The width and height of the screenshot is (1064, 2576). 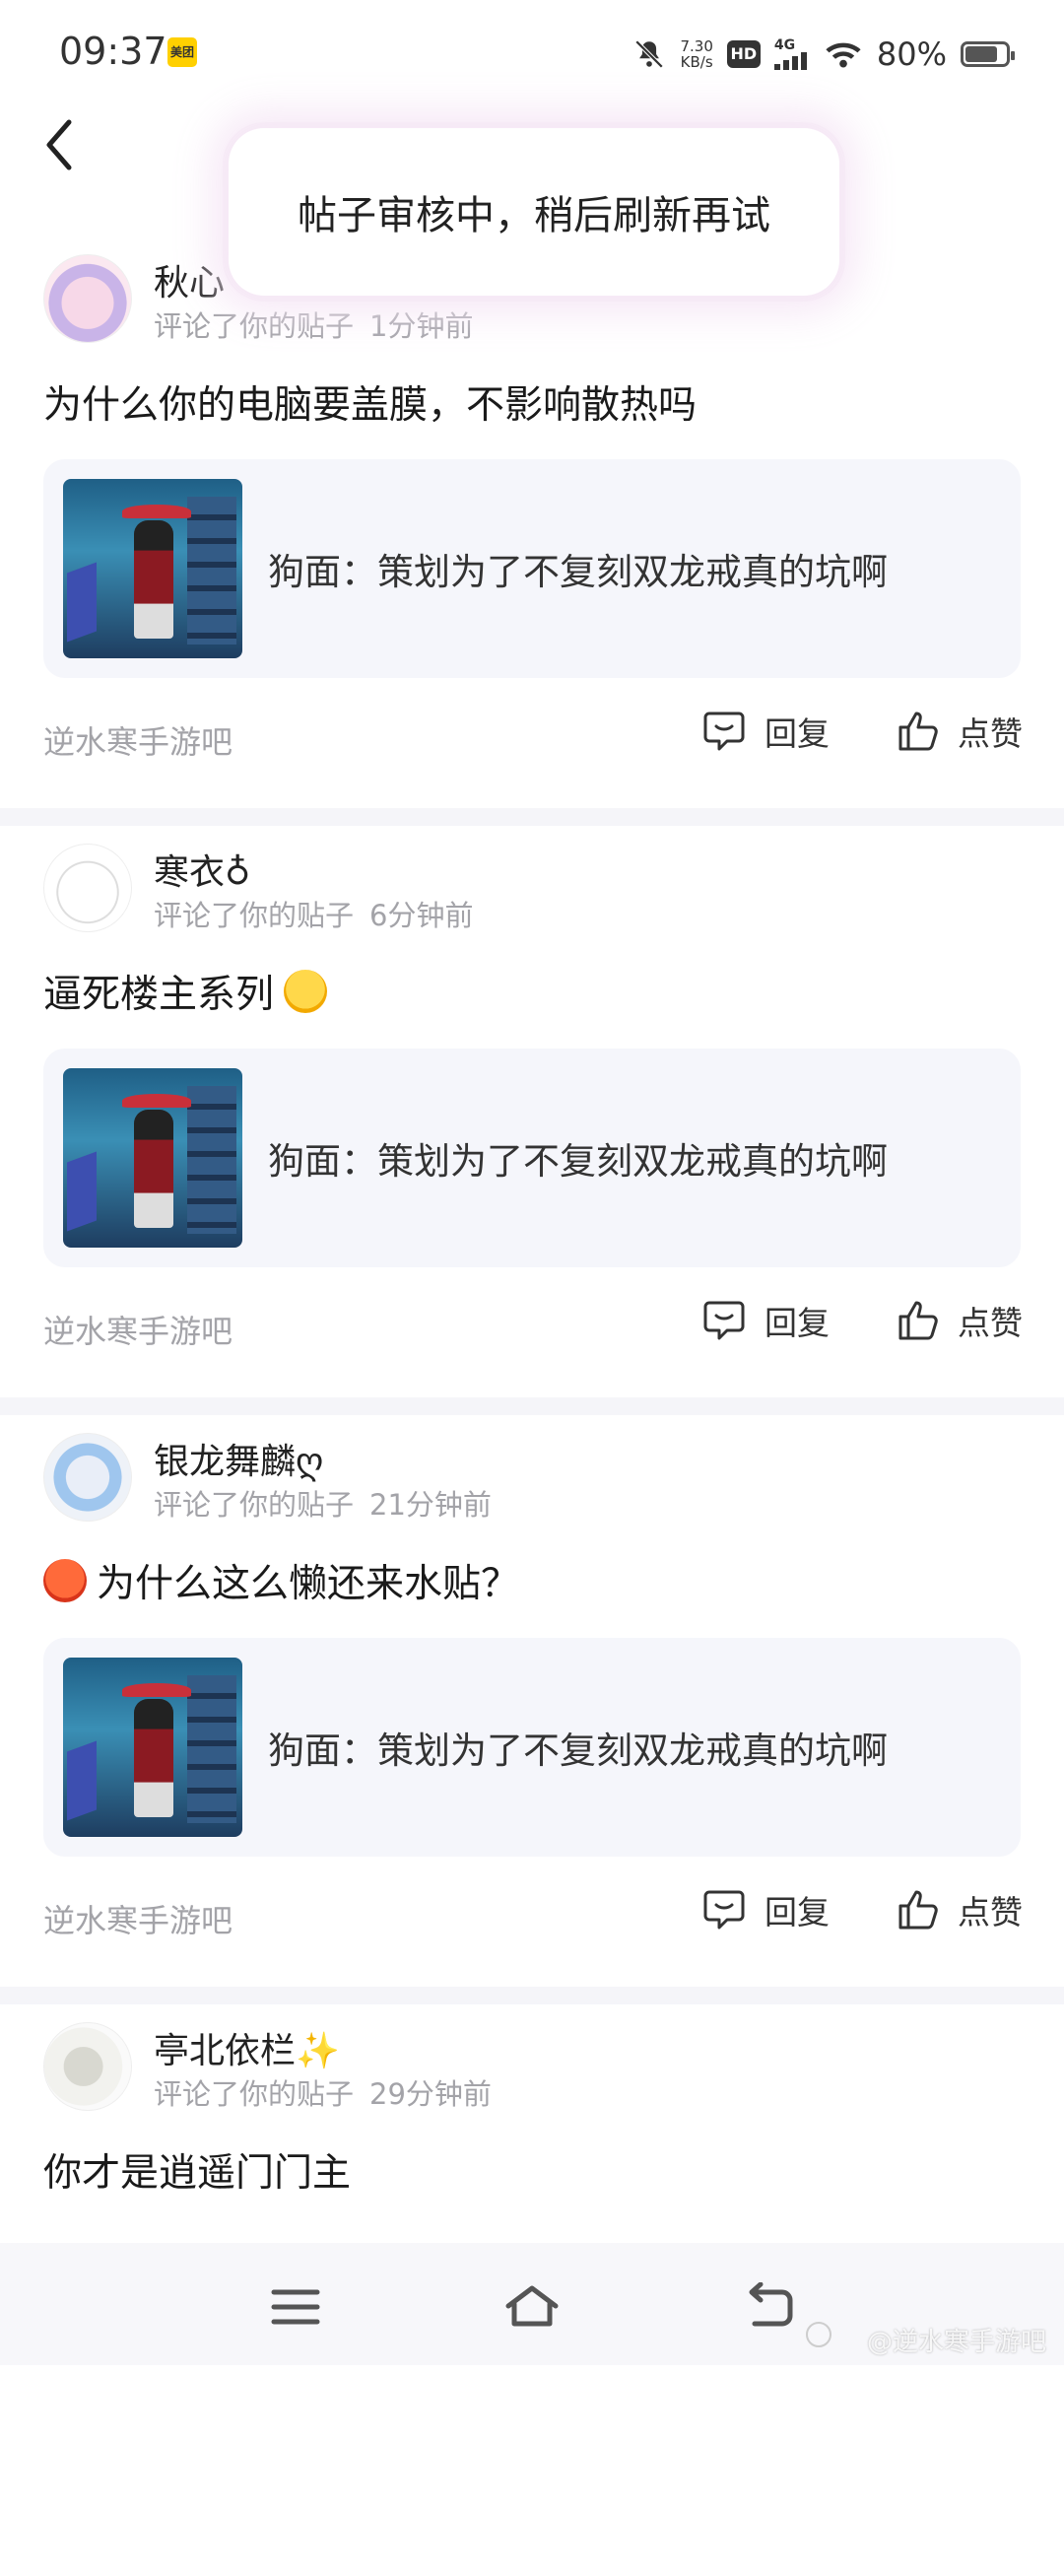 What do you see at coordinates (818, 2334) in the screenshot?
I see `watermark-icon` at bounding box center [818, 2334].